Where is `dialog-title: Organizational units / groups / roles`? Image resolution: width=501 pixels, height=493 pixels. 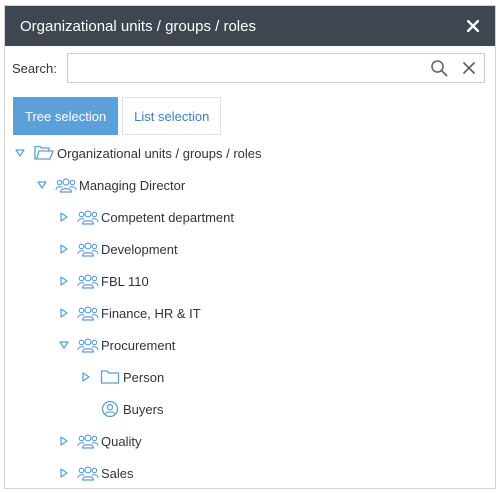 dialog-title: Organizational units / groups / roles is located at coordinates (138, 26).